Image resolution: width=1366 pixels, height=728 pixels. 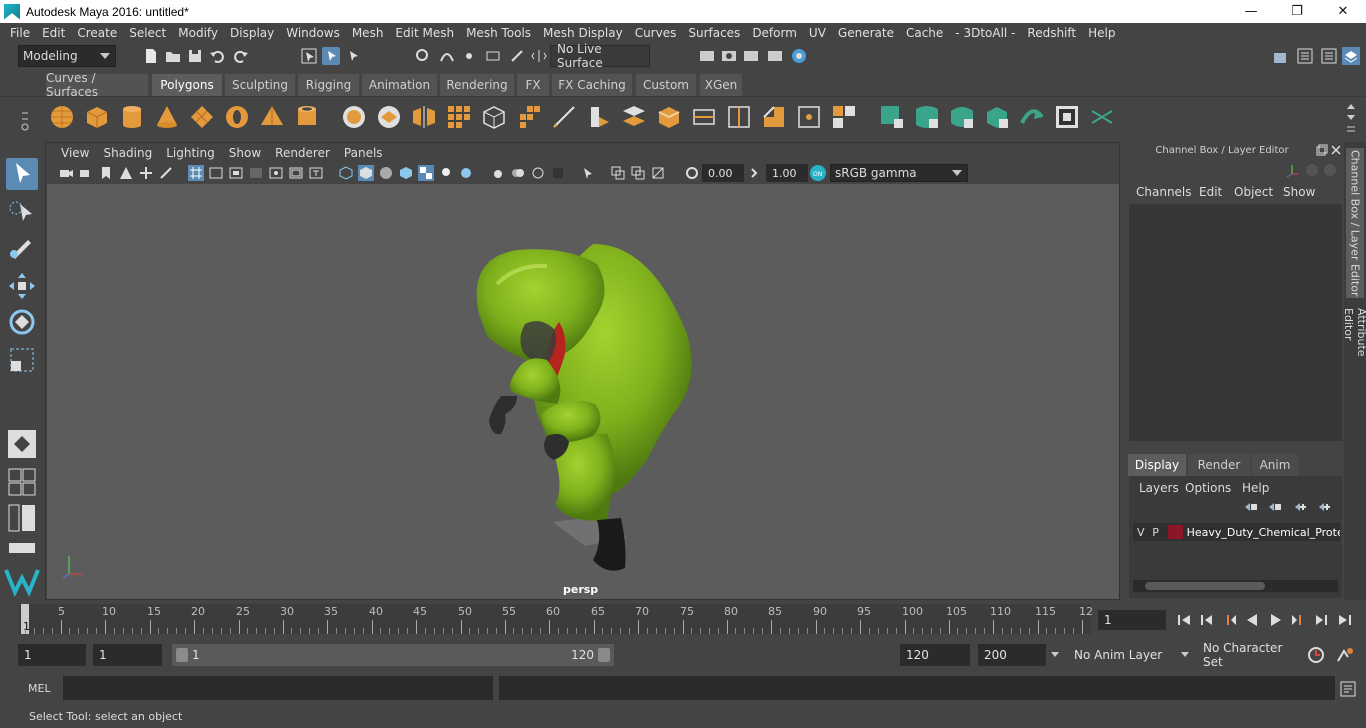 I want to click on multisample-aa-icon, so click(x=518, y=173).